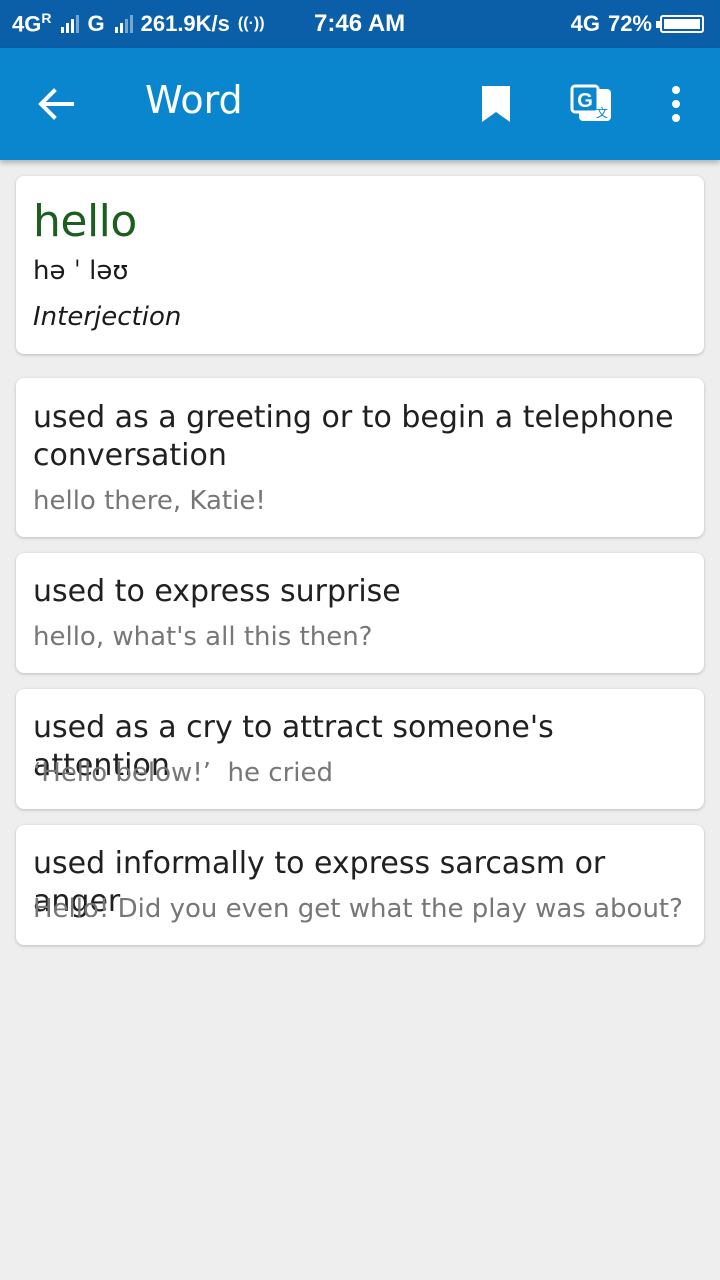  I want to click on headword: hello, so click(85, 221).